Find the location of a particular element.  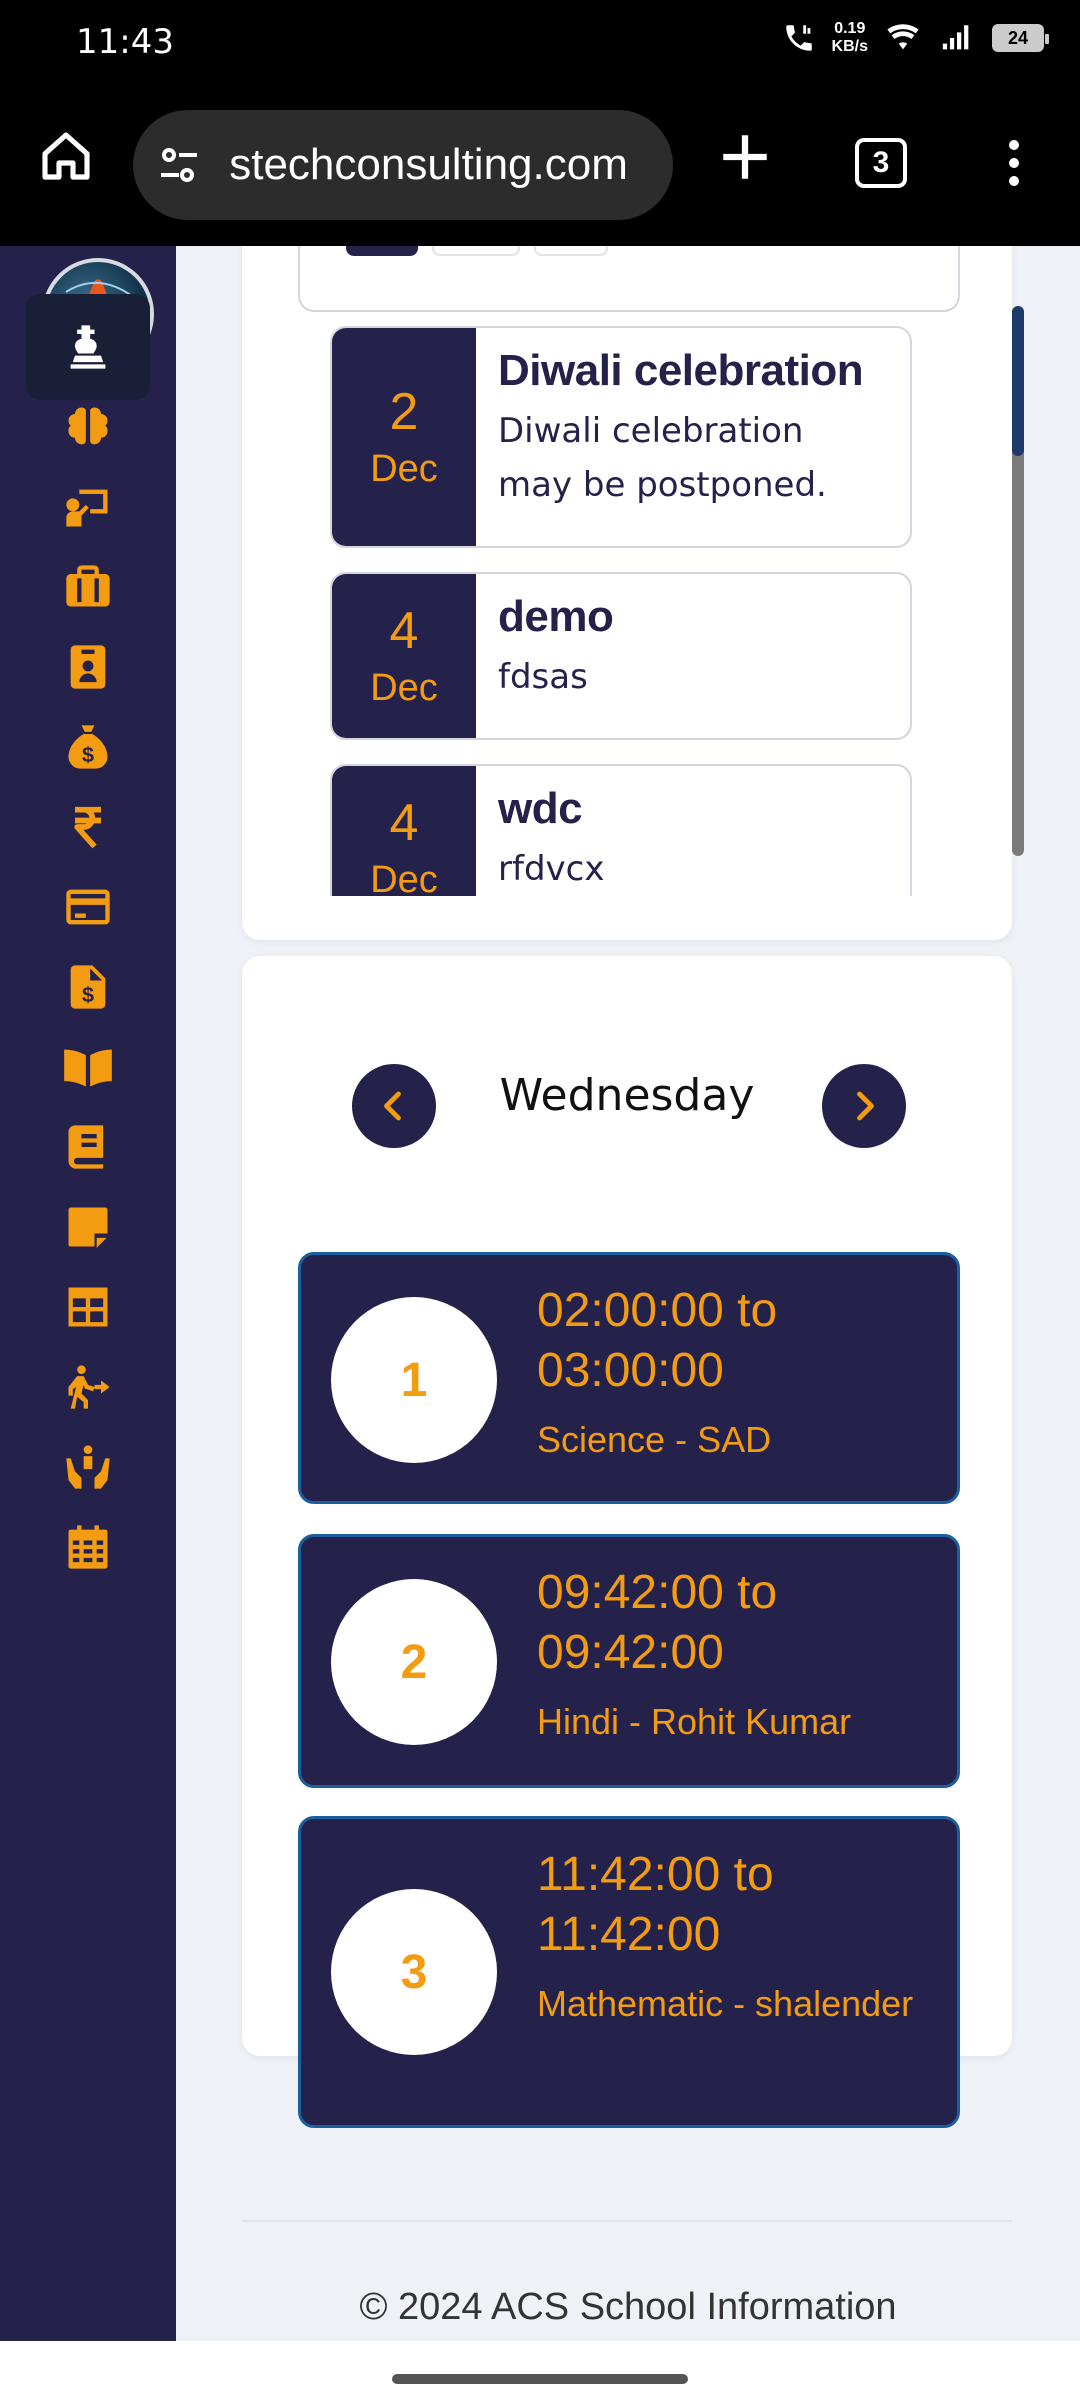

event-card: 4 Dec demo fdsas is located at coordinates (621, 656).